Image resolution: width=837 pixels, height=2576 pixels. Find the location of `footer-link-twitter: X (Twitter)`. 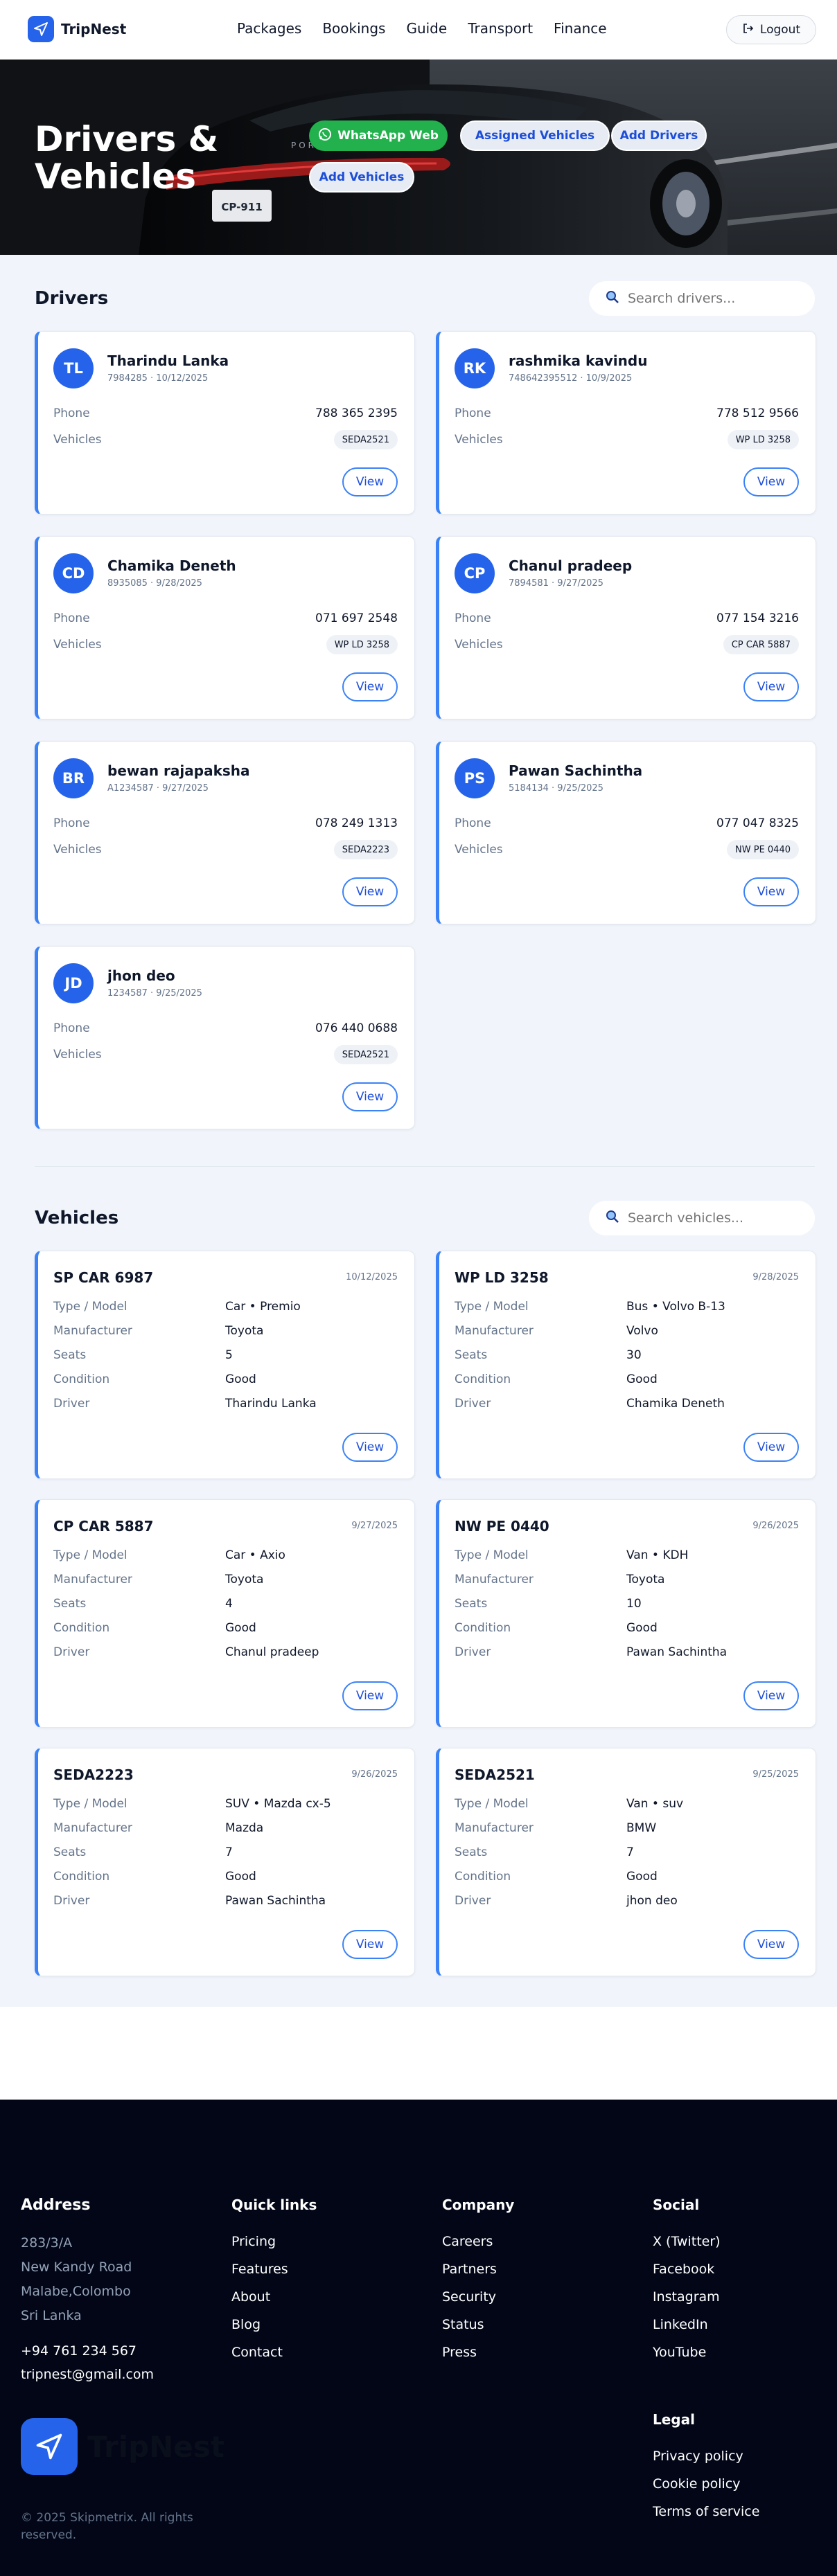

footer-link-twitter: X (Twitter) is located at coordinates (687, 2241).